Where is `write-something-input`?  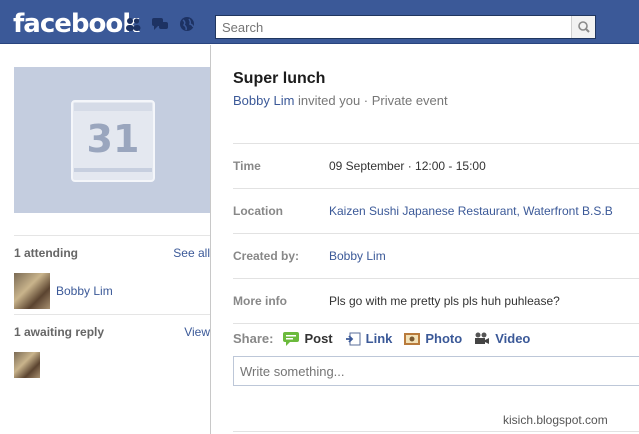 write-something-input is located at coordinates (436, 371).